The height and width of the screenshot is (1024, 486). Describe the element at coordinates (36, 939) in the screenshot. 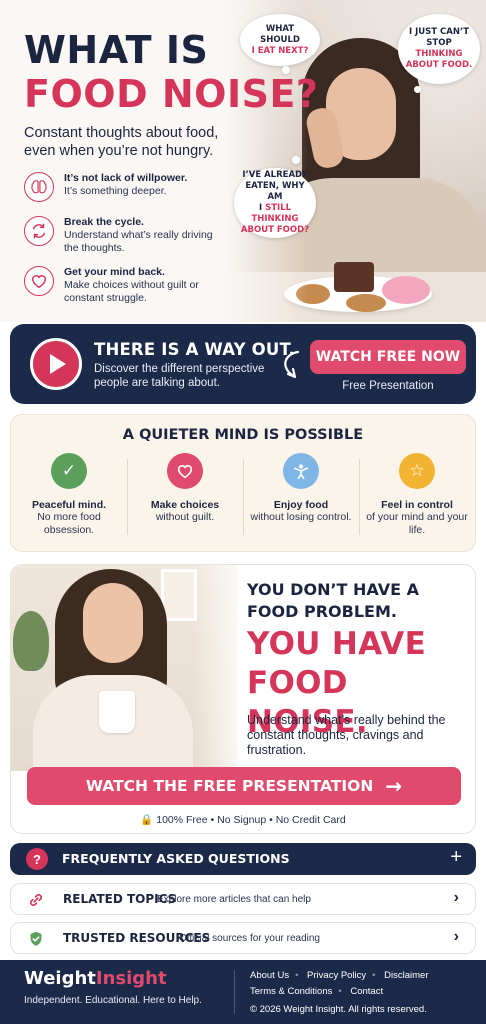

I see `shield-check-icon` at that location.